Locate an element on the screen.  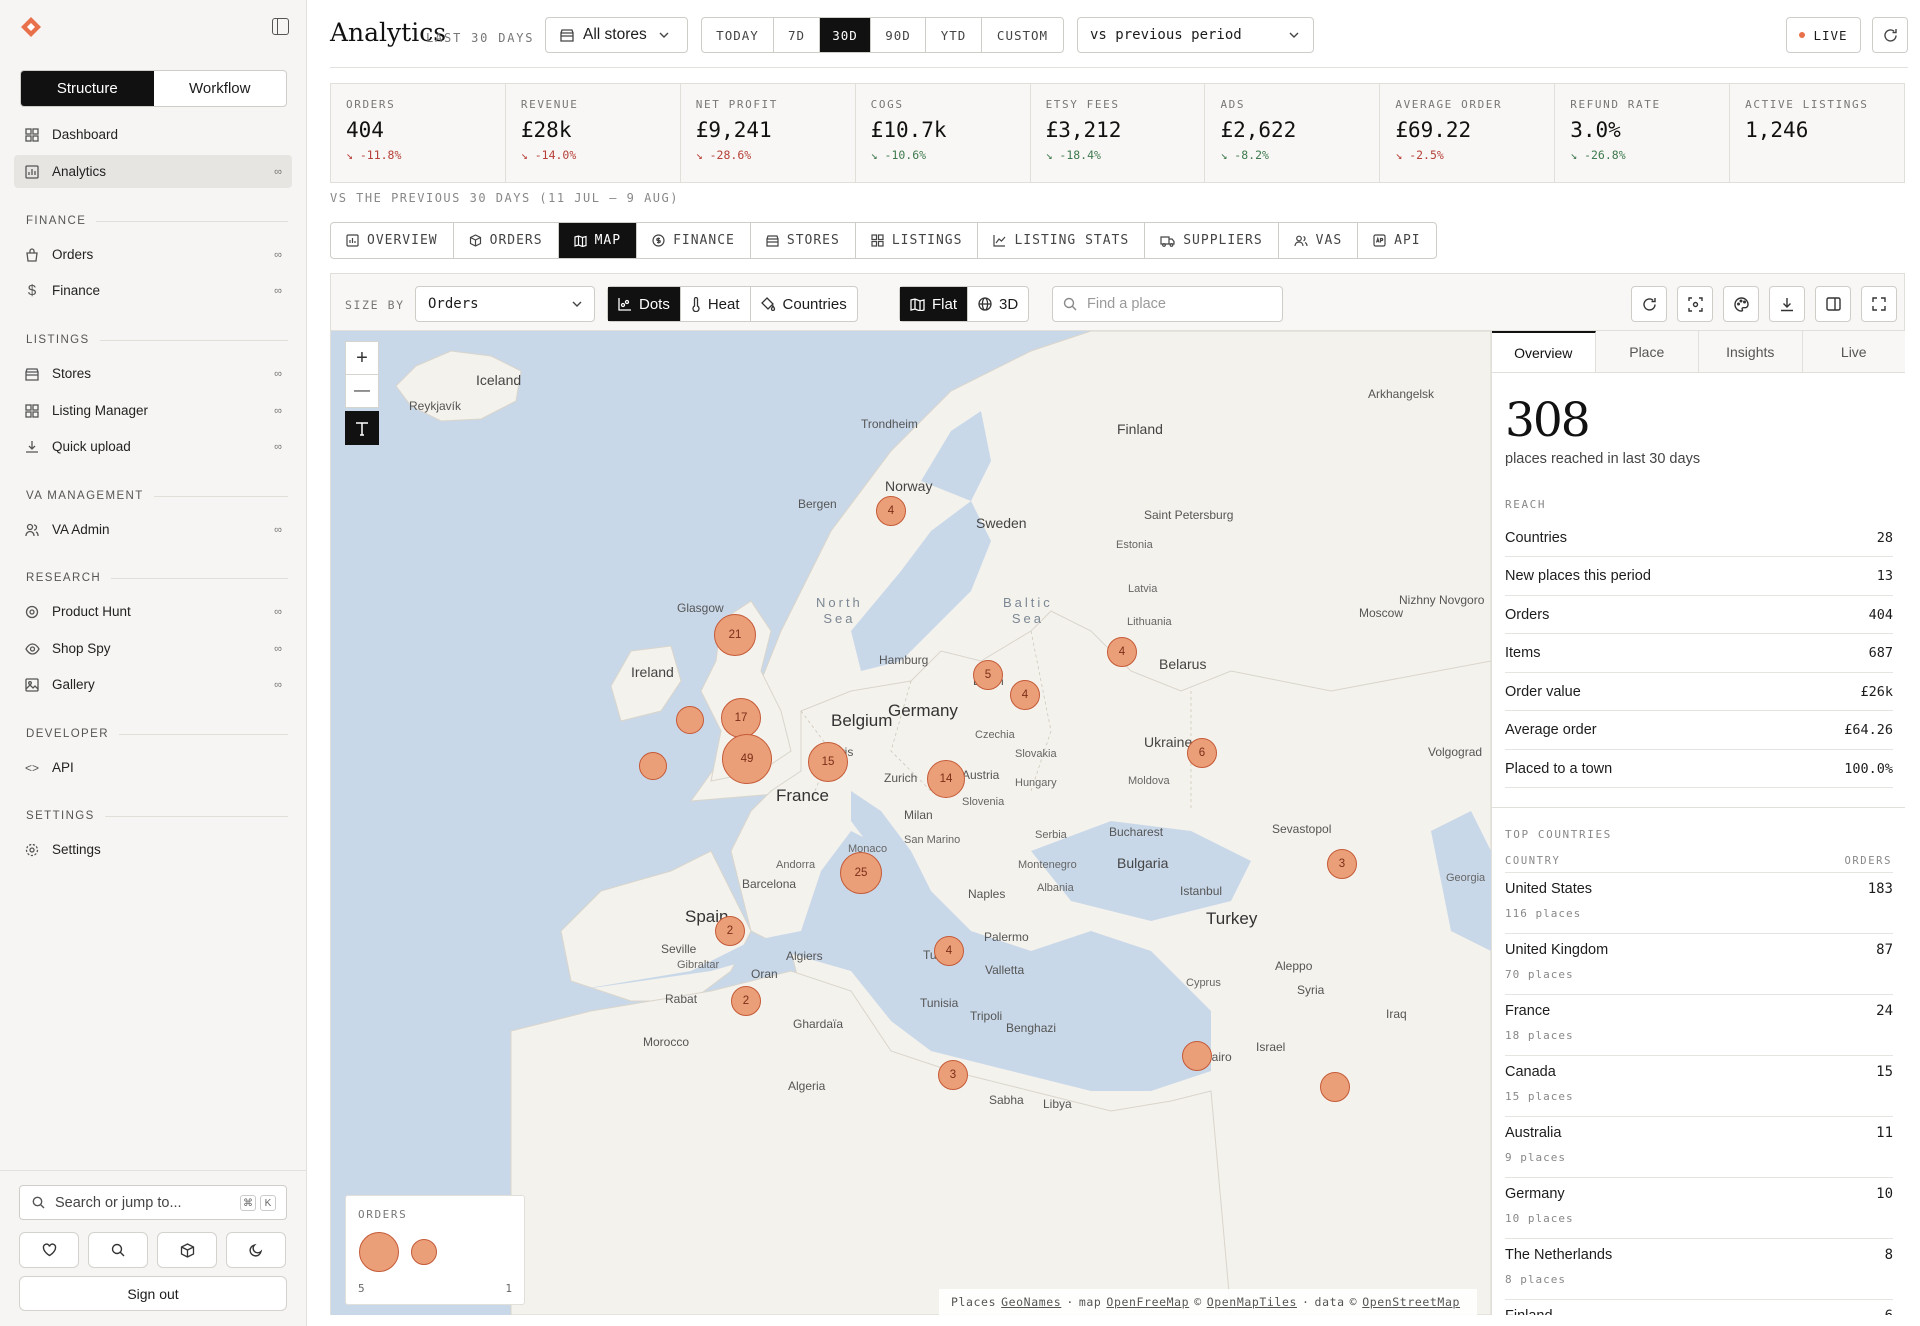
fullscreen-button is located at coordinates (1879, 304).